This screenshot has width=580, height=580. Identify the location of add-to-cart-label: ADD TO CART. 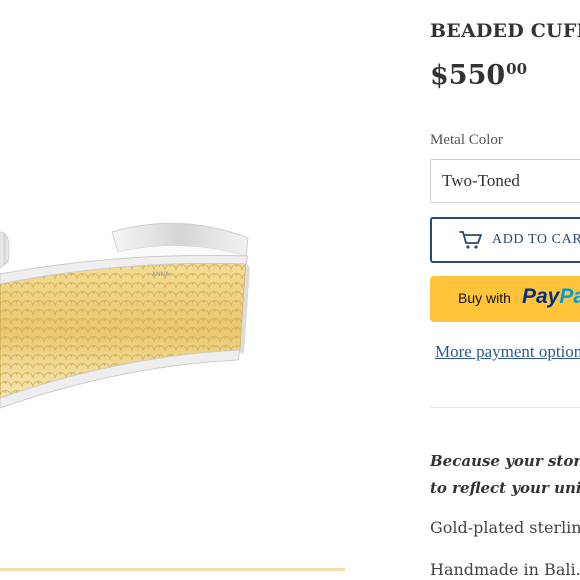
(536, 239).